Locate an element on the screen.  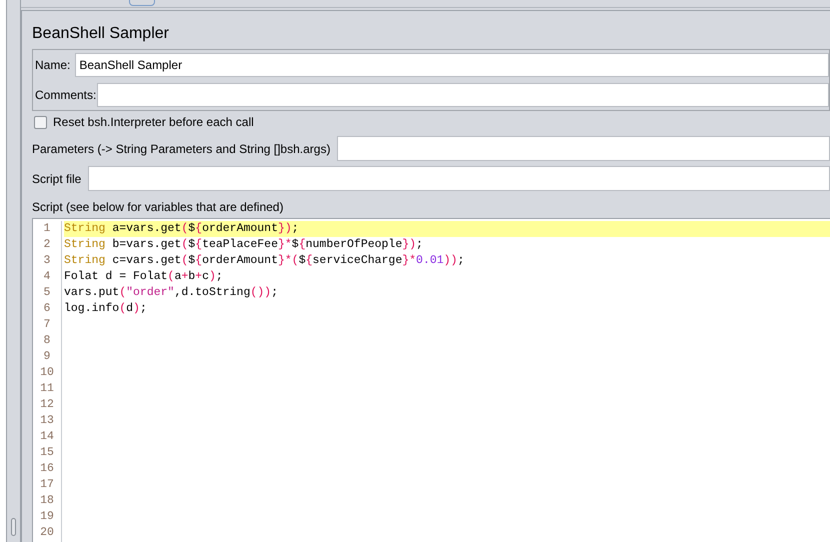
code-line: log.info(d); is located at coordinates (106, 309).